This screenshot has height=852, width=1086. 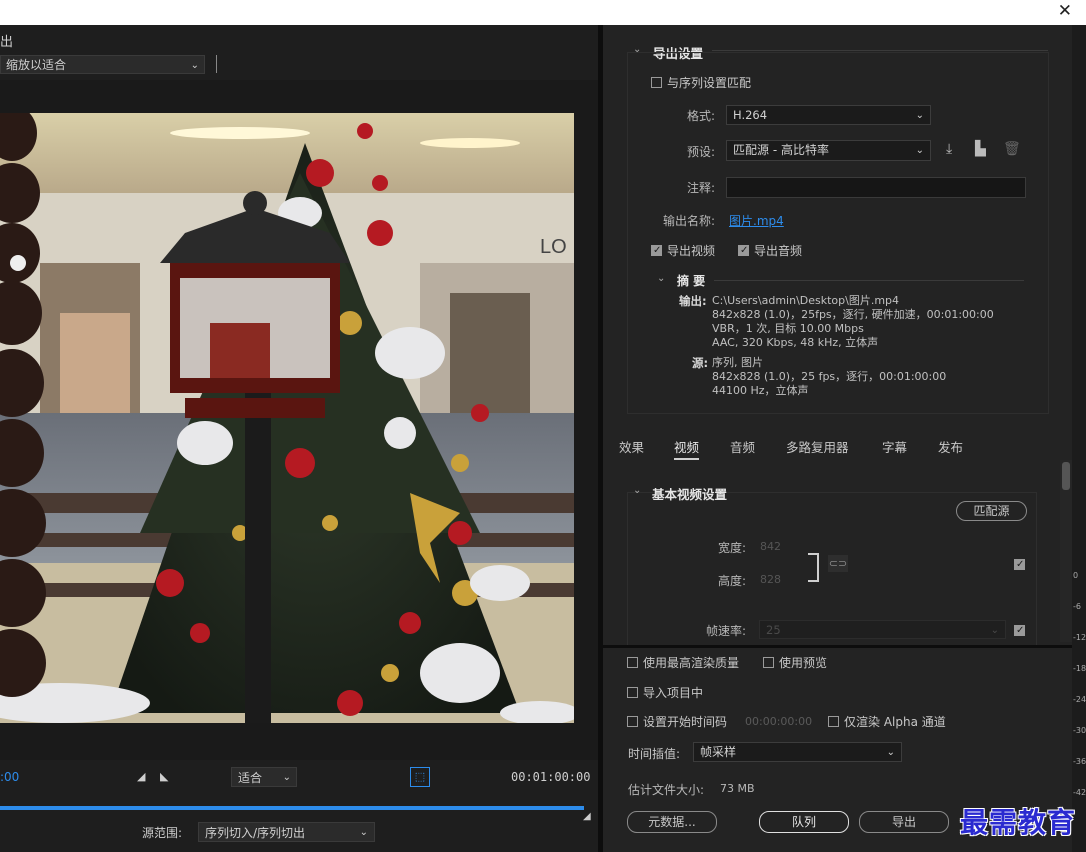 What do you see at coordinates (6, 40) in the screenshot?
I see `output-tab: 出` at bounding box center [6, 40].